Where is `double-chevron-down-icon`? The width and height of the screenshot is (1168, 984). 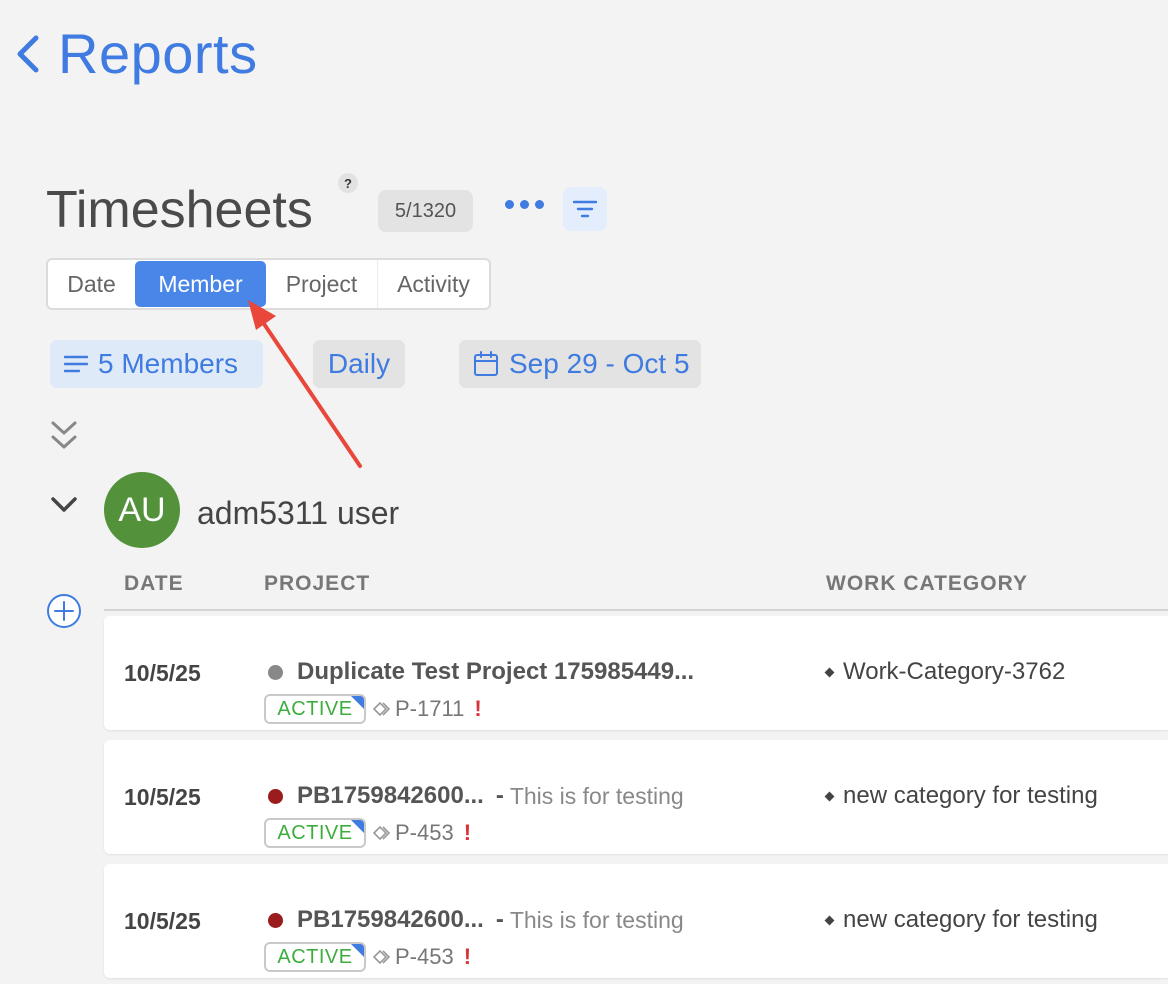 double-chevron-down-icon is located at coordinates (64, 435).